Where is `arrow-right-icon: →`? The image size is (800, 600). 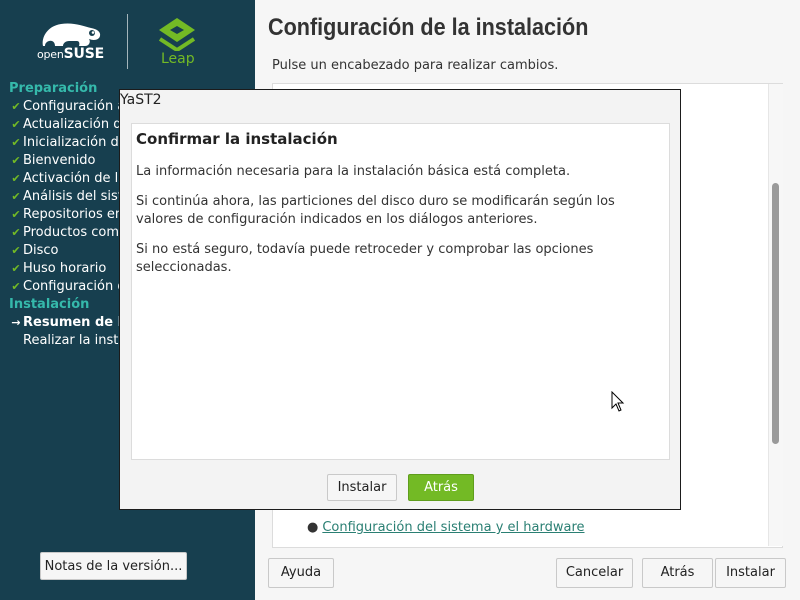 arrow-right-icon: → is located at coordinates (16, 322).